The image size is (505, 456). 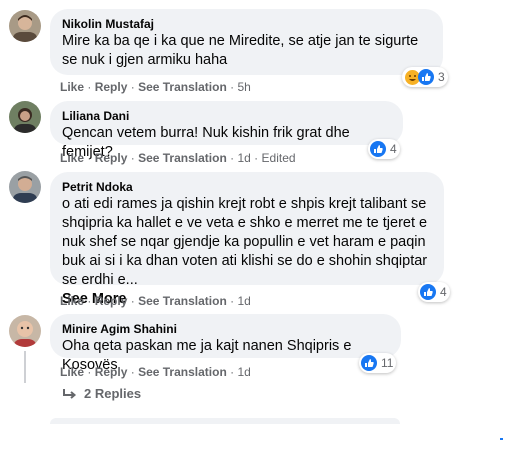 What do you see at coordinates (226, 116) in the screenshot?
I see `comment-author: Liliana Dani` at bounding box center [226, 116].